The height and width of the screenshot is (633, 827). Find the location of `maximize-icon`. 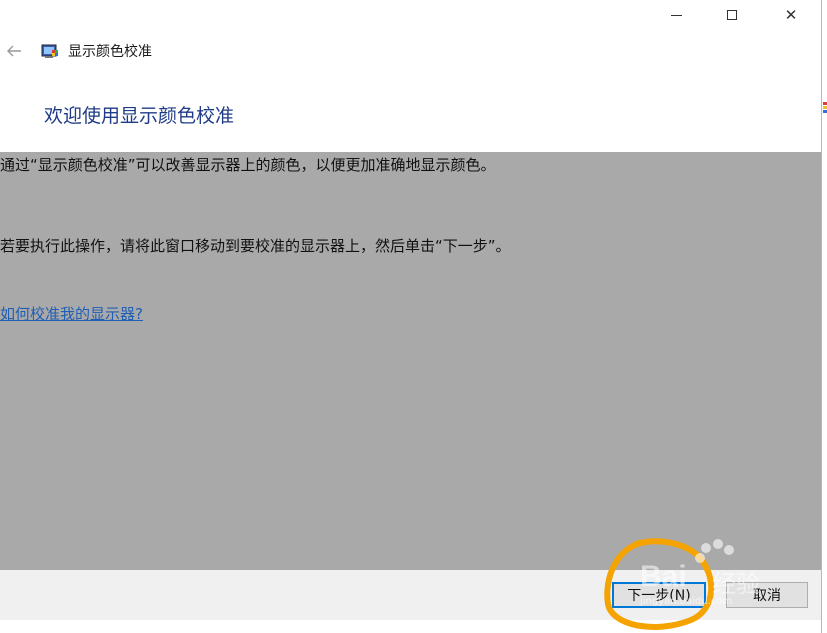

maximize-icon is located at coordinates (732, 15).